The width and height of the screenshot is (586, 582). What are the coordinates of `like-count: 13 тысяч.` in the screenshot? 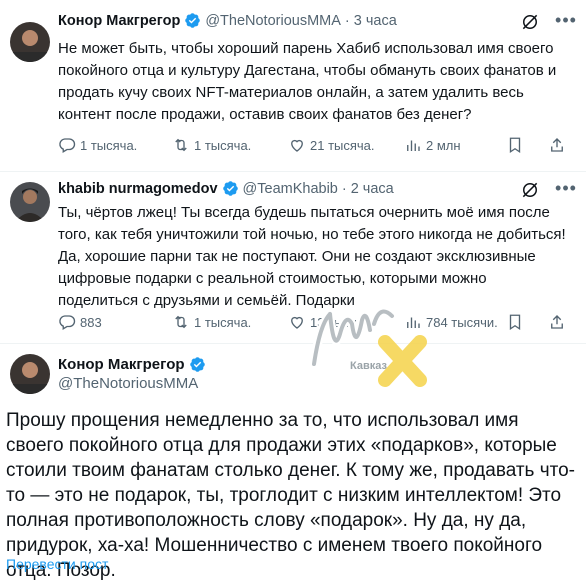 It's located at (339, 322).